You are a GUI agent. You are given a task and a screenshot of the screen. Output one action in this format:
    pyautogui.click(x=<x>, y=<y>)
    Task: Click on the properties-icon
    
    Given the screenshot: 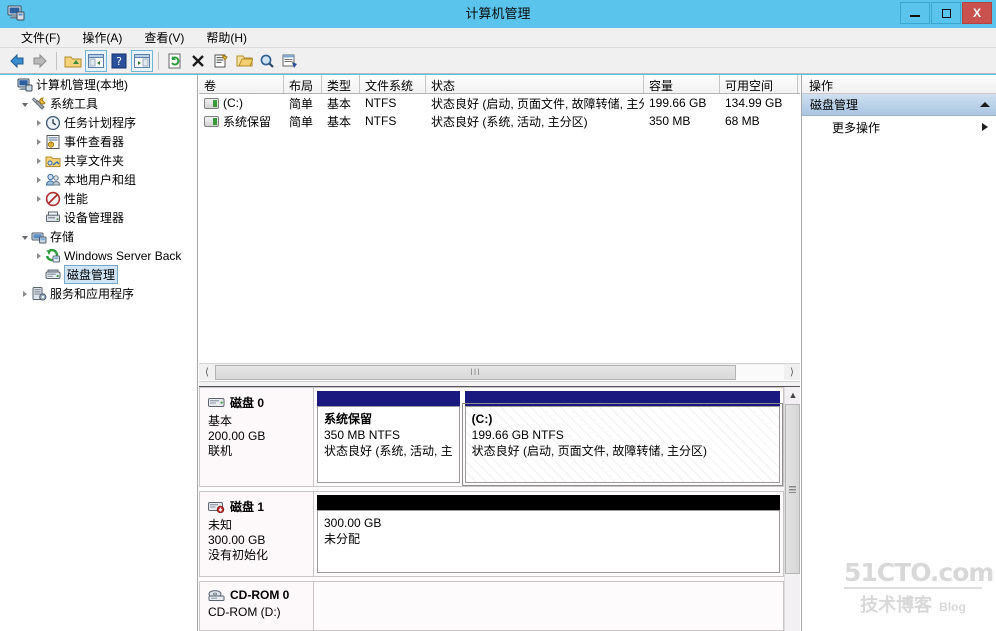 What is the action you would take?
    pyautogui.click(x=221, y=61)
    